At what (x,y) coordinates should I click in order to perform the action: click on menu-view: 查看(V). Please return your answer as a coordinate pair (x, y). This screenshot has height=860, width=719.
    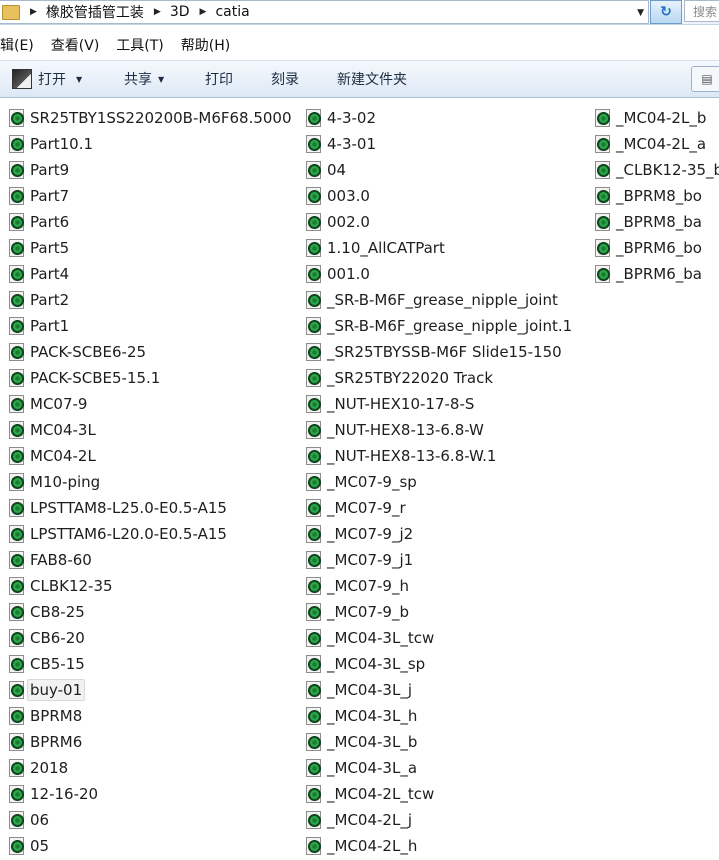
    Looking at the image, I should click on (75, 45).